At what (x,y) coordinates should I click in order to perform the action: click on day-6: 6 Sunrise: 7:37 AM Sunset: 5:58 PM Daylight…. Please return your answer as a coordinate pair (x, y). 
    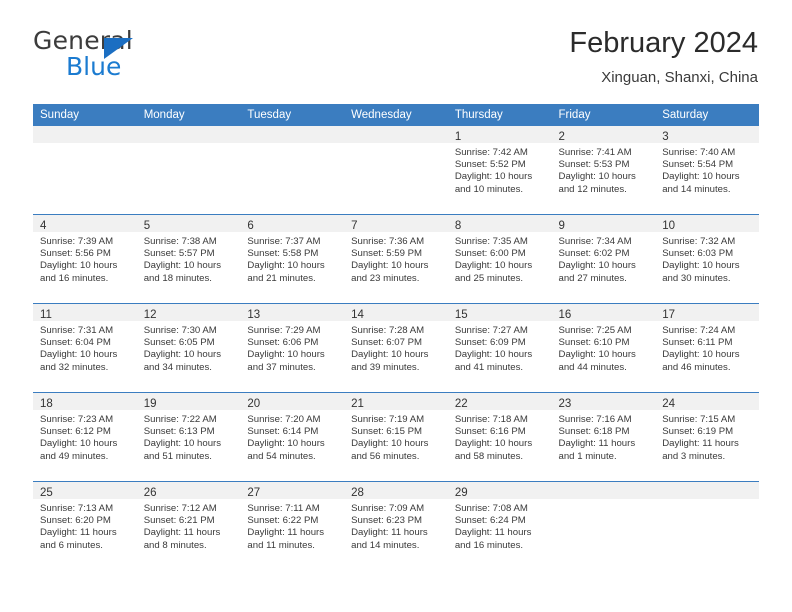
    Looking at the image, I should click on (292, 259).